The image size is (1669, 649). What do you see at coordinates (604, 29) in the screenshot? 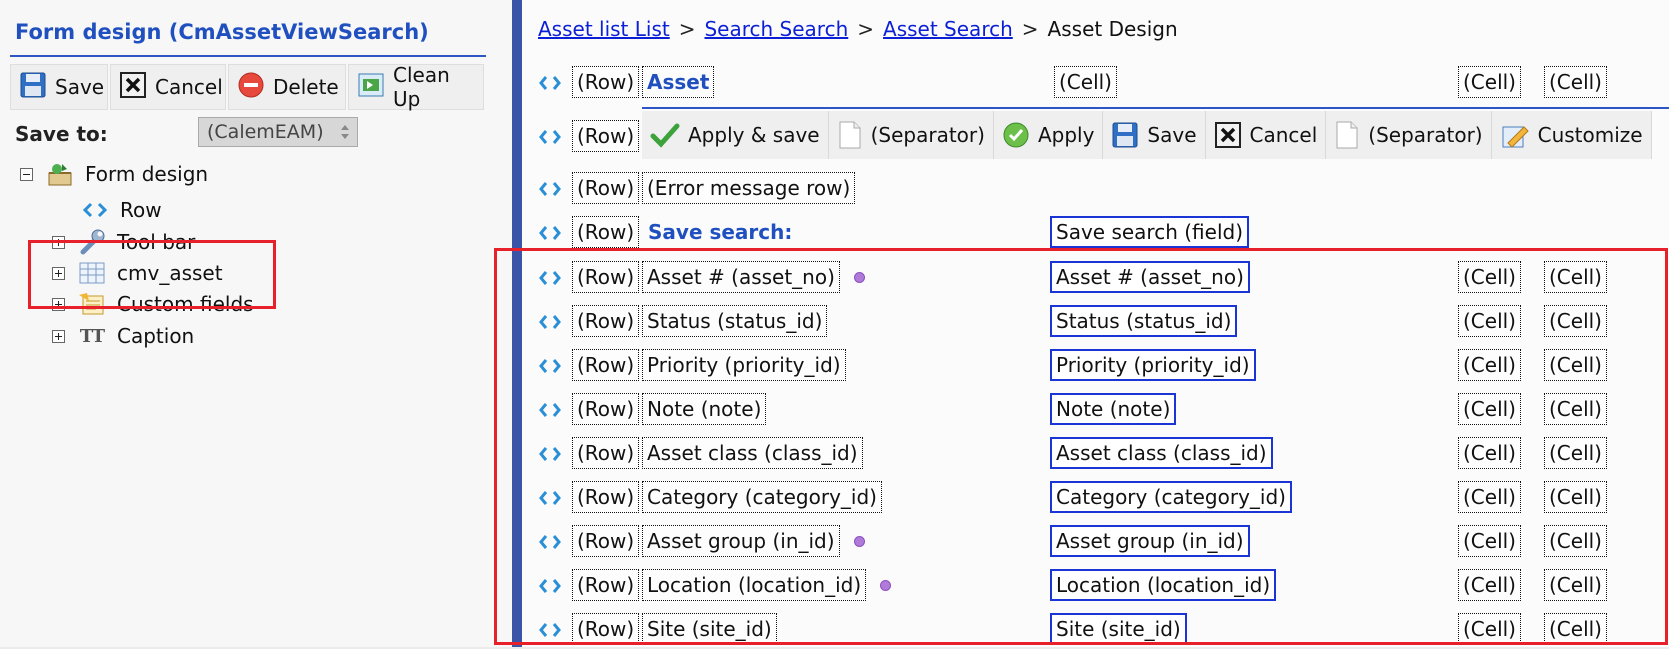
I see `breadcrumb-link-asset-list: Asset list List` at bounding box center [604, 29].